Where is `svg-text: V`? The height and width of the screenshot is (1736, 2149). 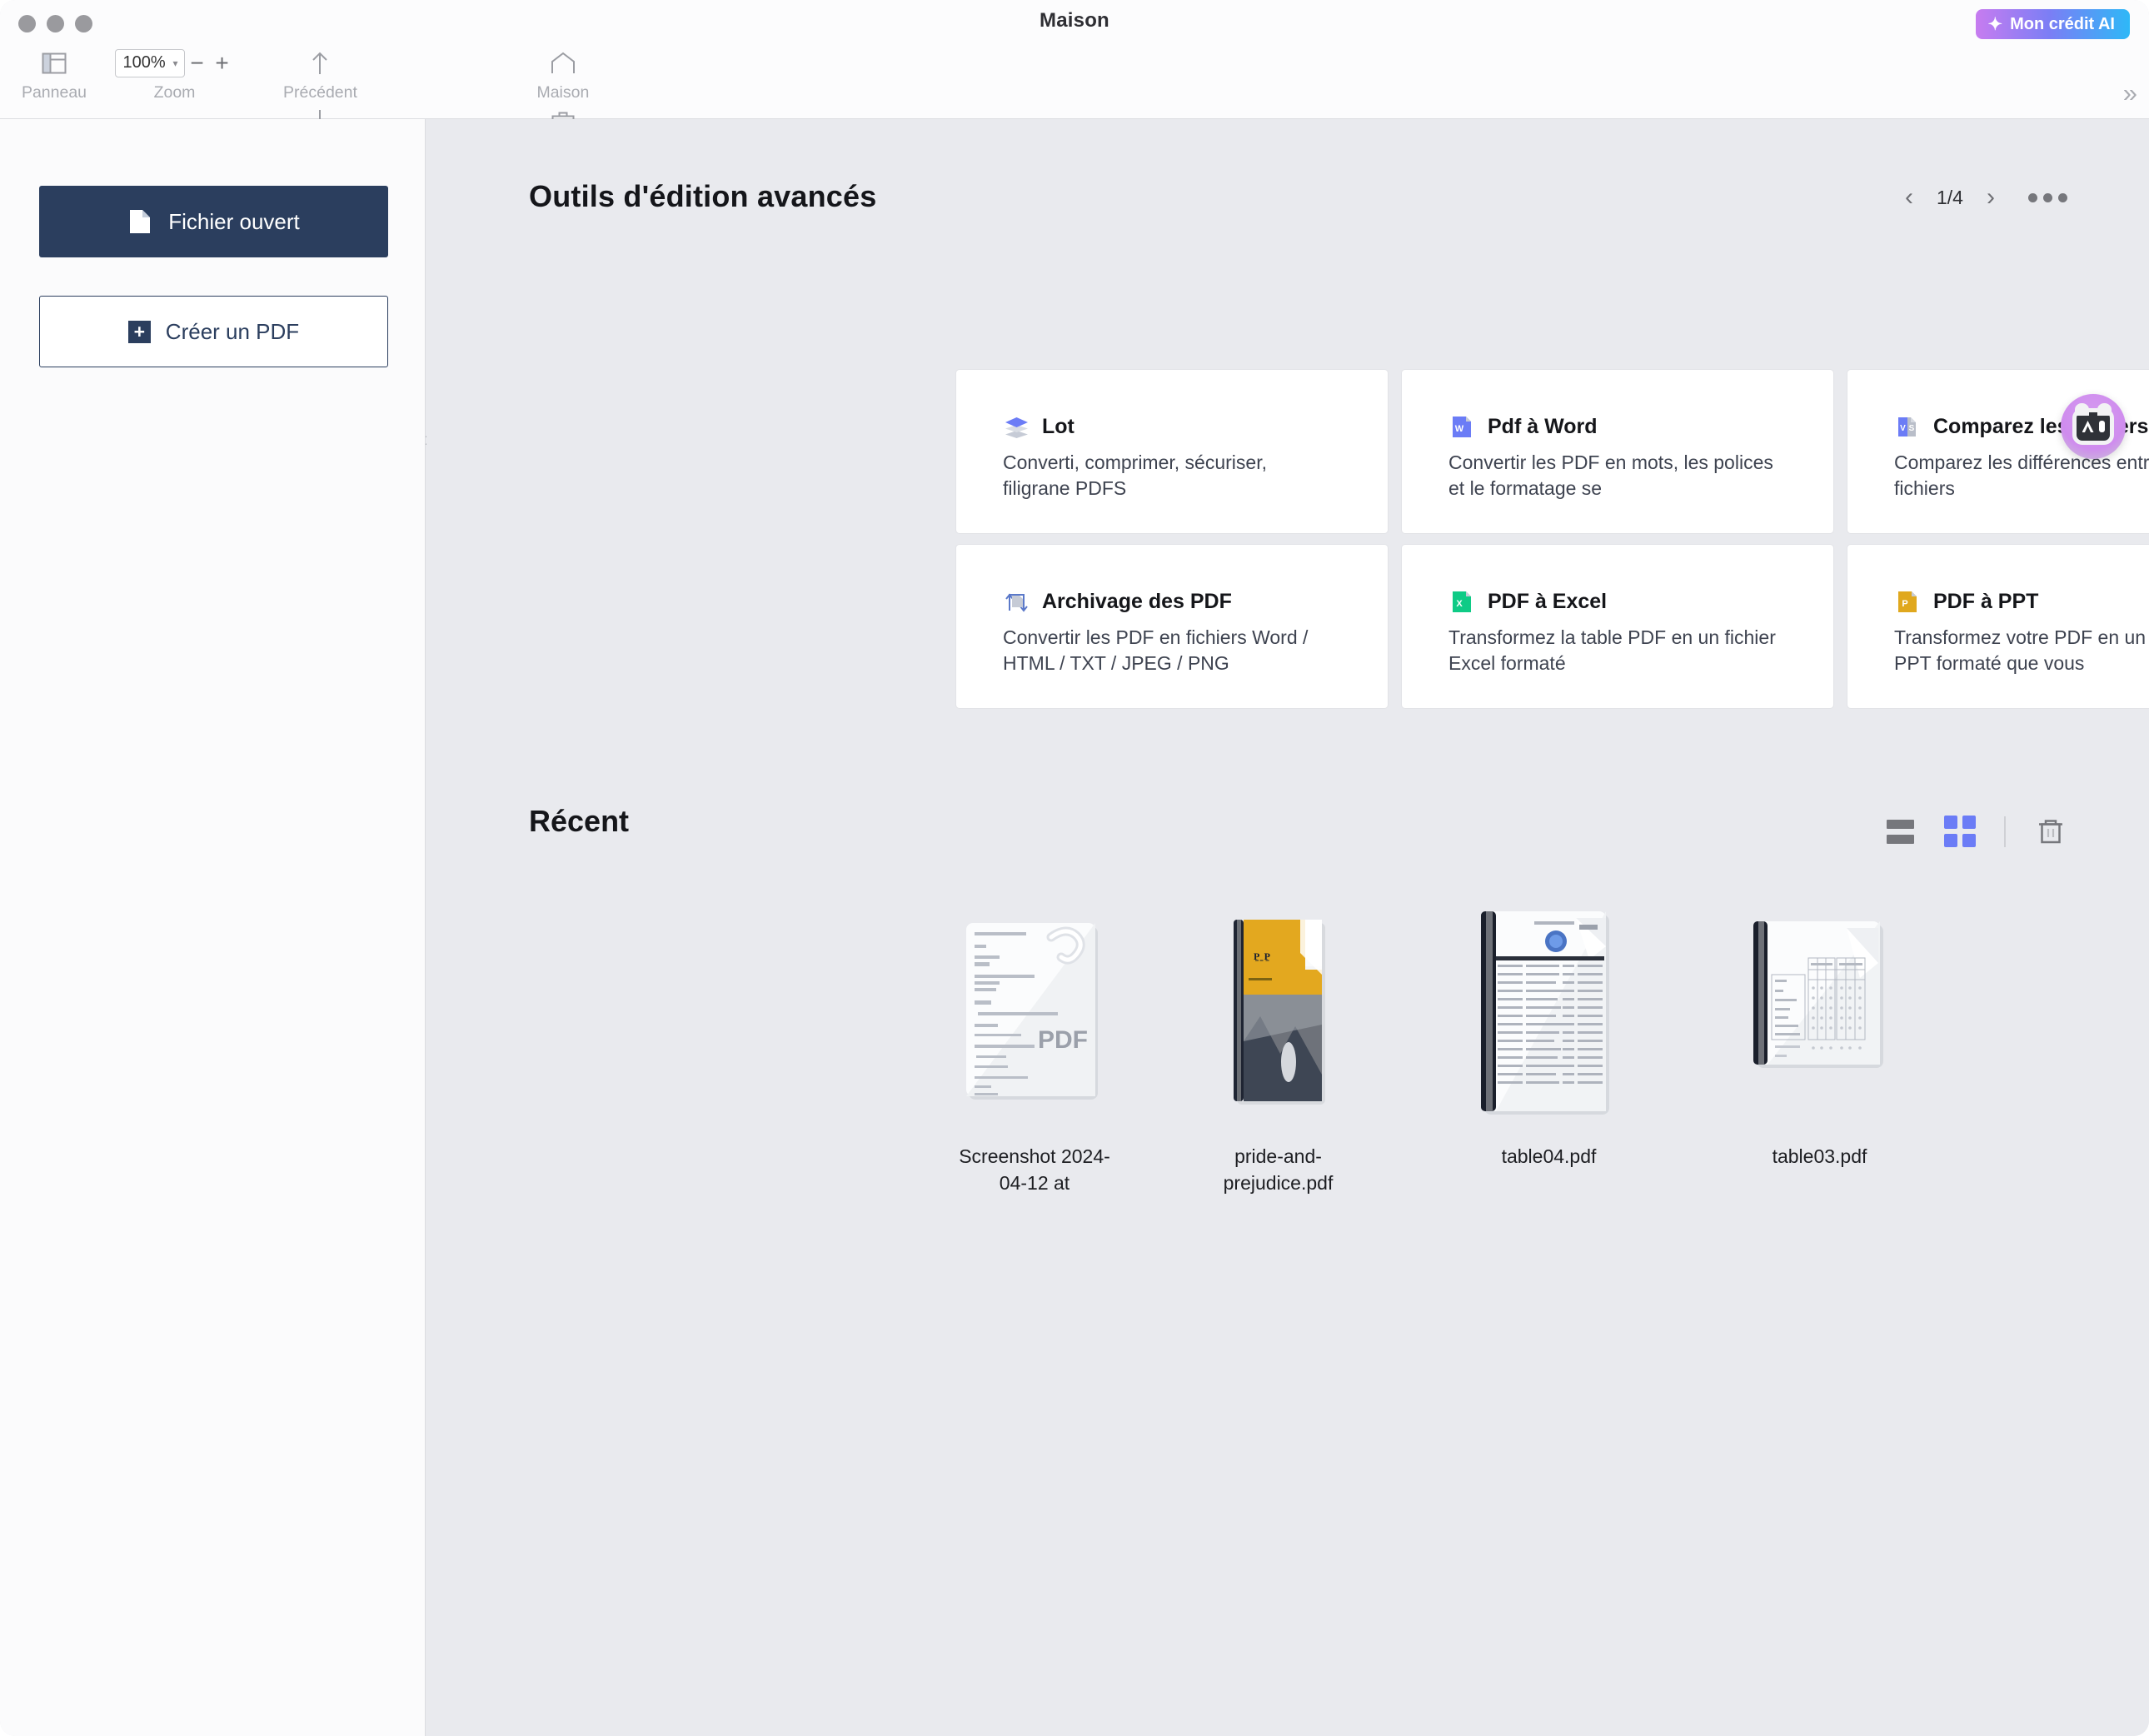
svg-text: V is located at coordinates (1903, 428).